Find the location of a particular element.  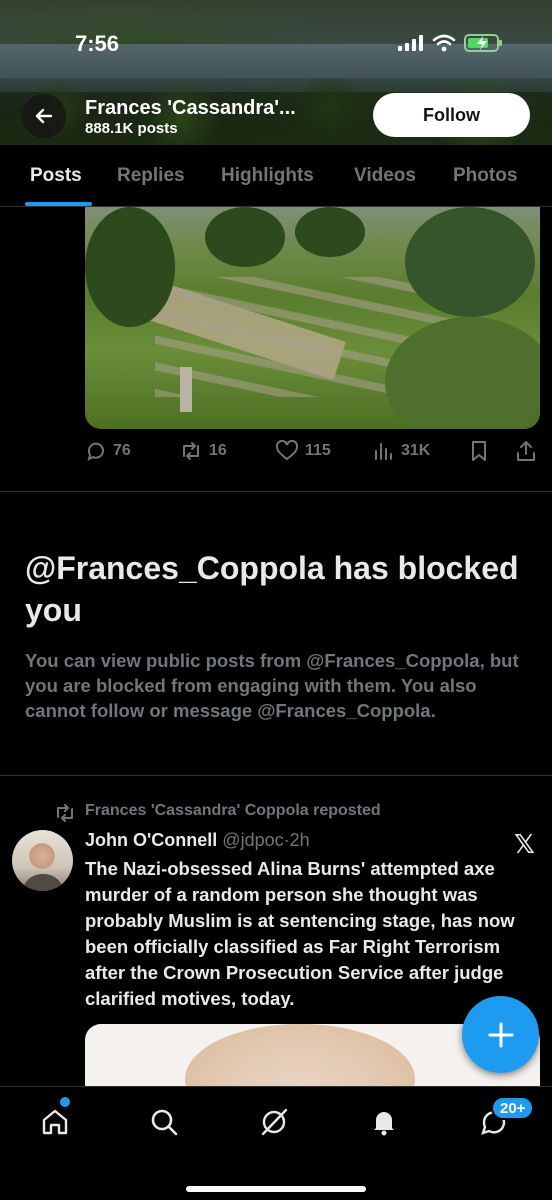

plus-icon is located at coordinates (500, 1034).